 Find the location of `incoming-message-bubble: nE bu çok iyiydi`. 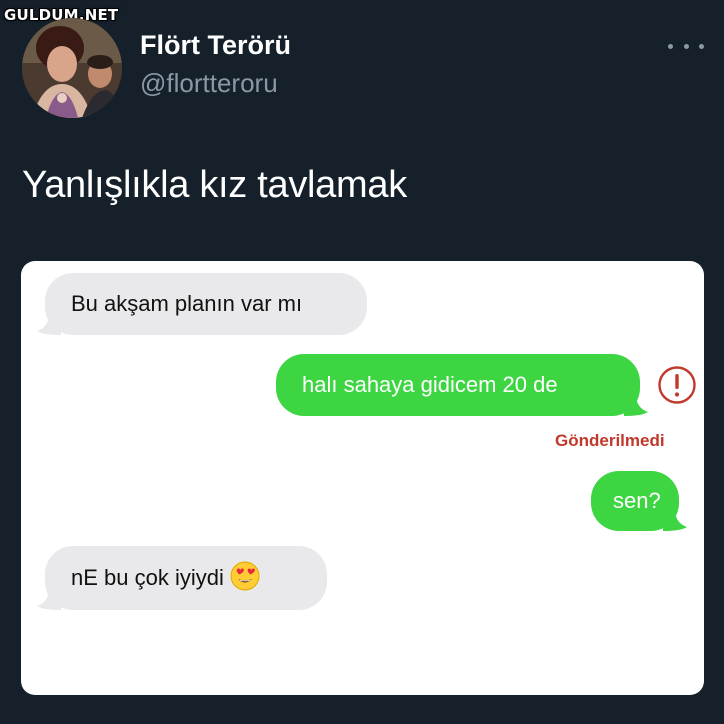

incoming-message-bubble: nE bu çok iyiydi is located at coordinates (182, 578).